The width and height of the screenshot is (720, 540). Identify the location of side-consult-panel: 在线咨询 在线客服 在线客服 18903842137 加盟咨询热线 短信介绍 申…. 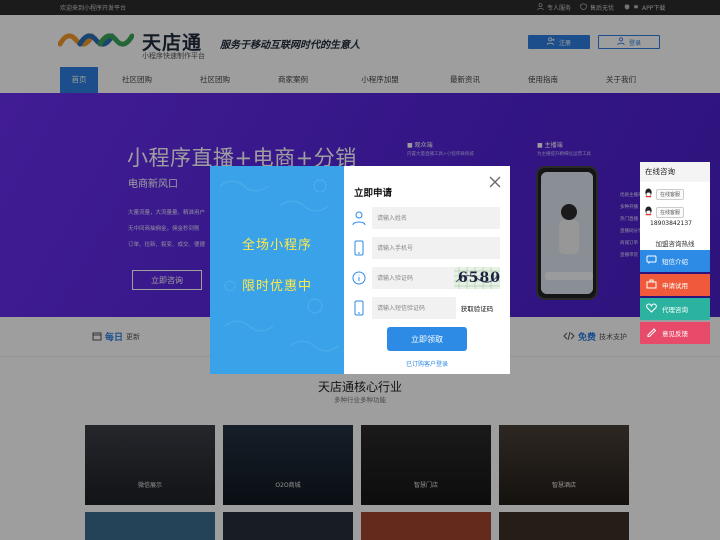
(675, 256).